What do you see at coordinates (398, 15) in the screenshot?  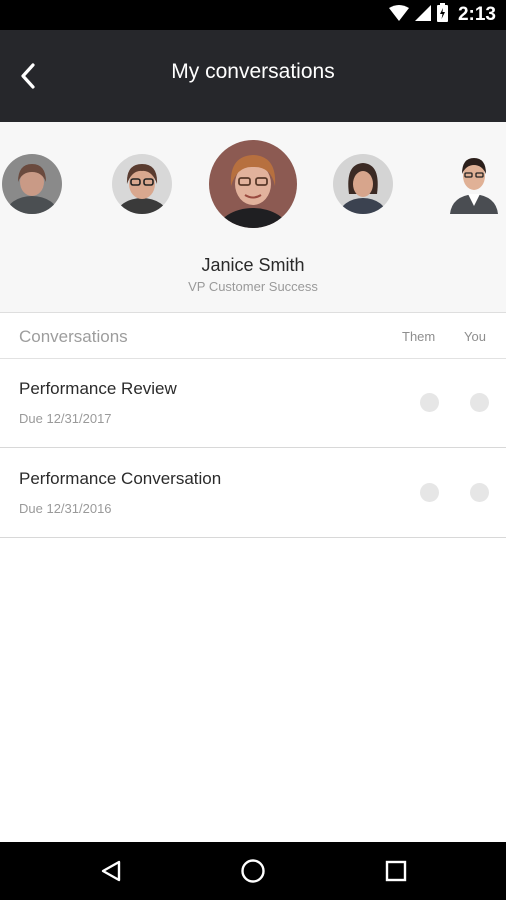 I see `wifi-icon` at bounding box center [398, 15].